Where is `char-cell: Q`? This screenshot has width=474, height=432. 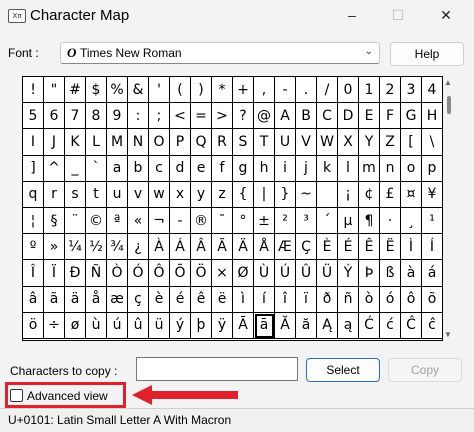
char-cell: Q is located at coordinates (201, 142).